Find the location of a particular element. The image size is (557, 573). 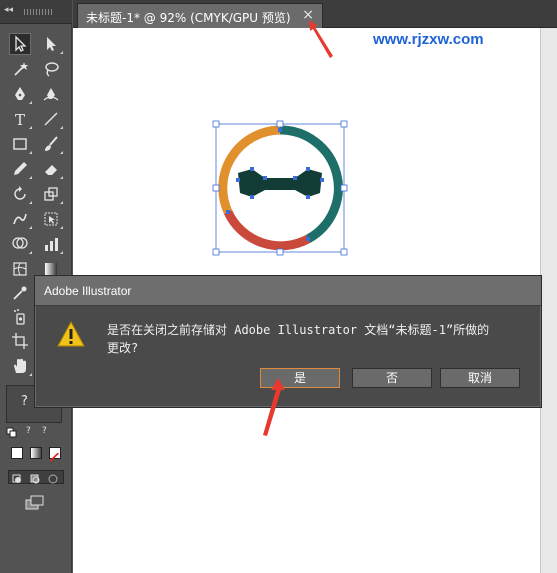

graph-tool is located at coordinates (51, 244).